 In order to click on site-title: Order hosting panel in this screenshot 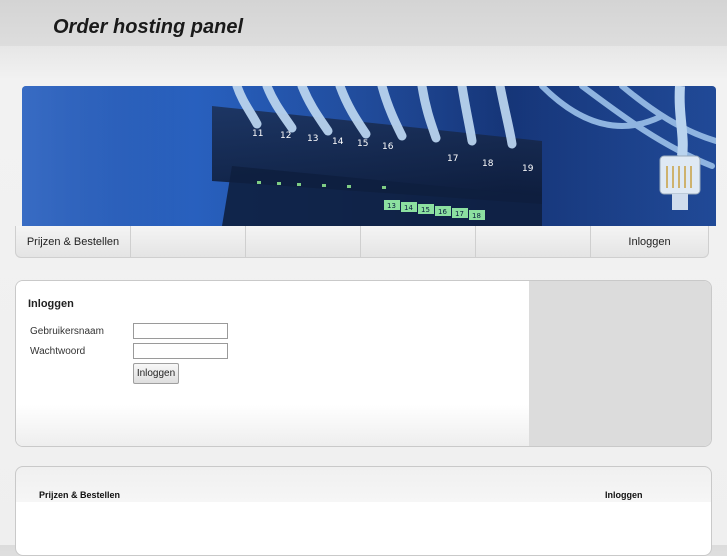, I will do `click(148, 27)`.